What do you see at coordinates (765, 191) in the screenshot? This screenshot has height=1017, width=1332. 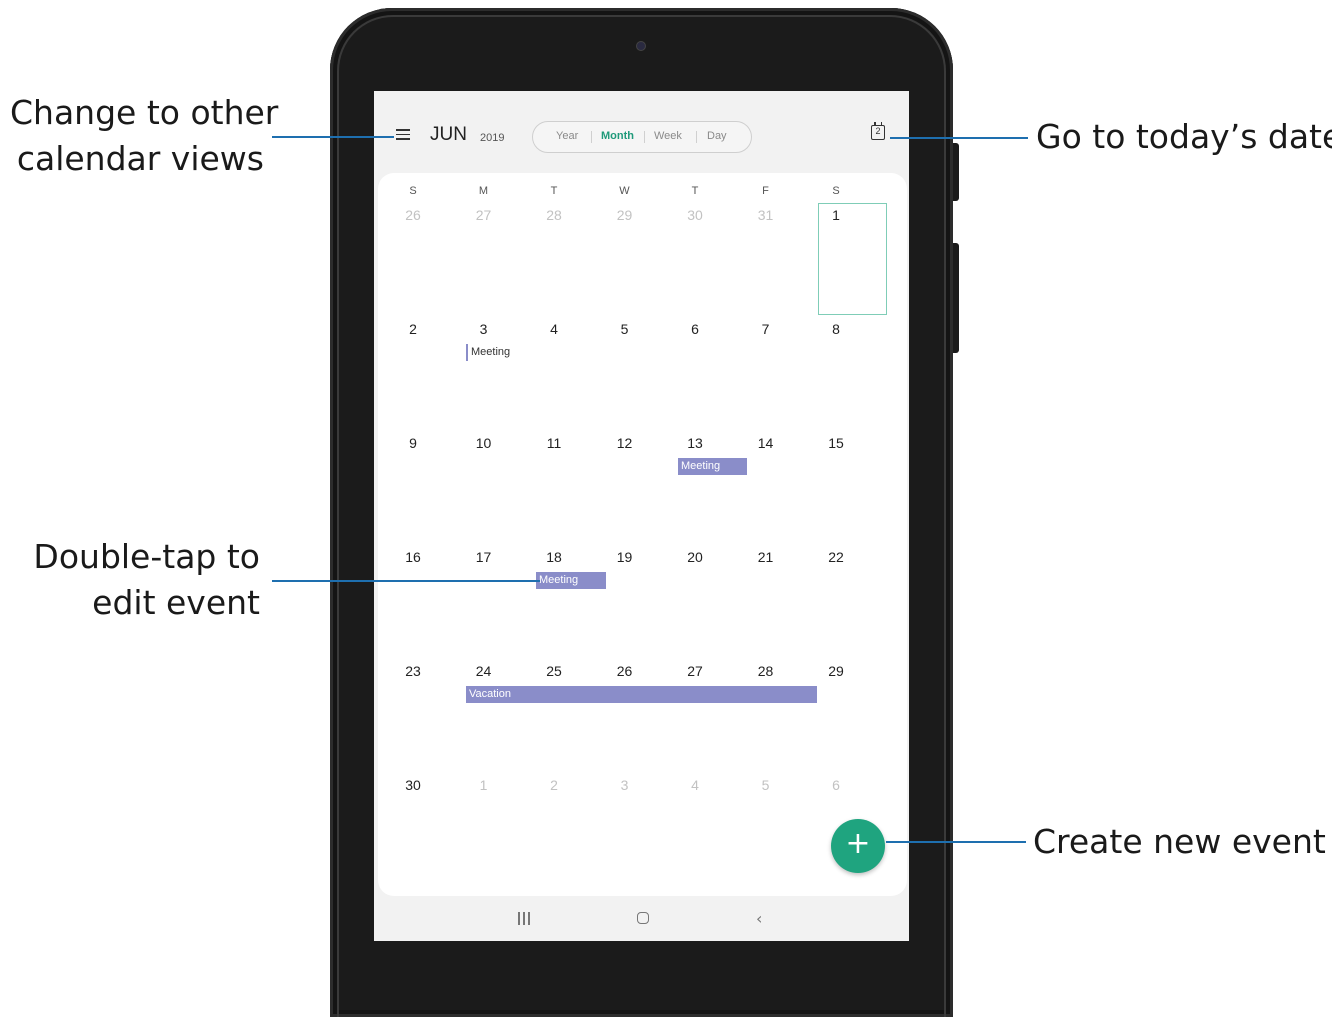 I see `weekday-label: F` at bounding box center [765, 191].